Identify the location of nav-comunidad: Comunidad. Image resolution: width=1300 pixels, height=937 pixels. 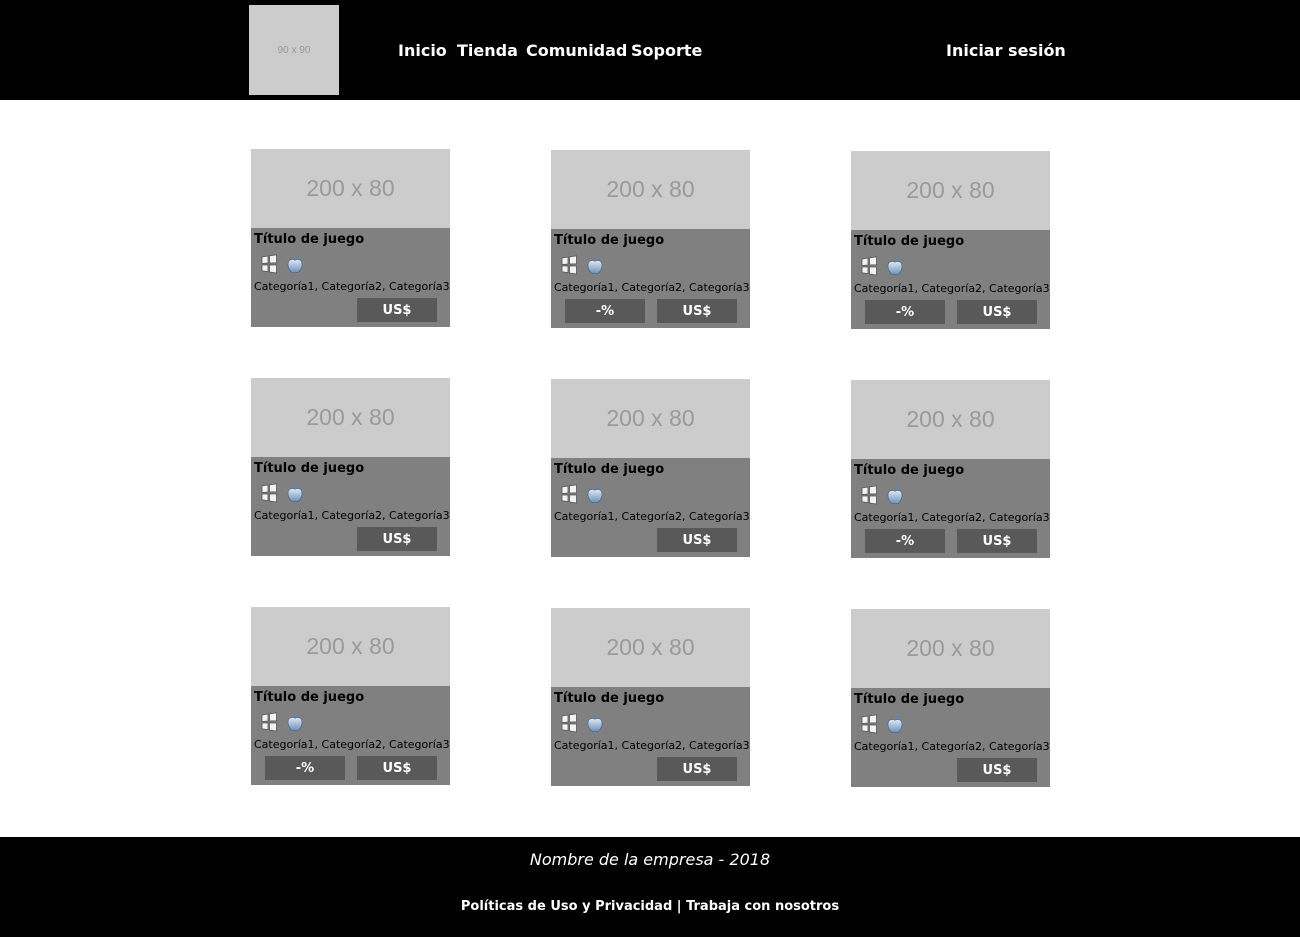
(576, 51).